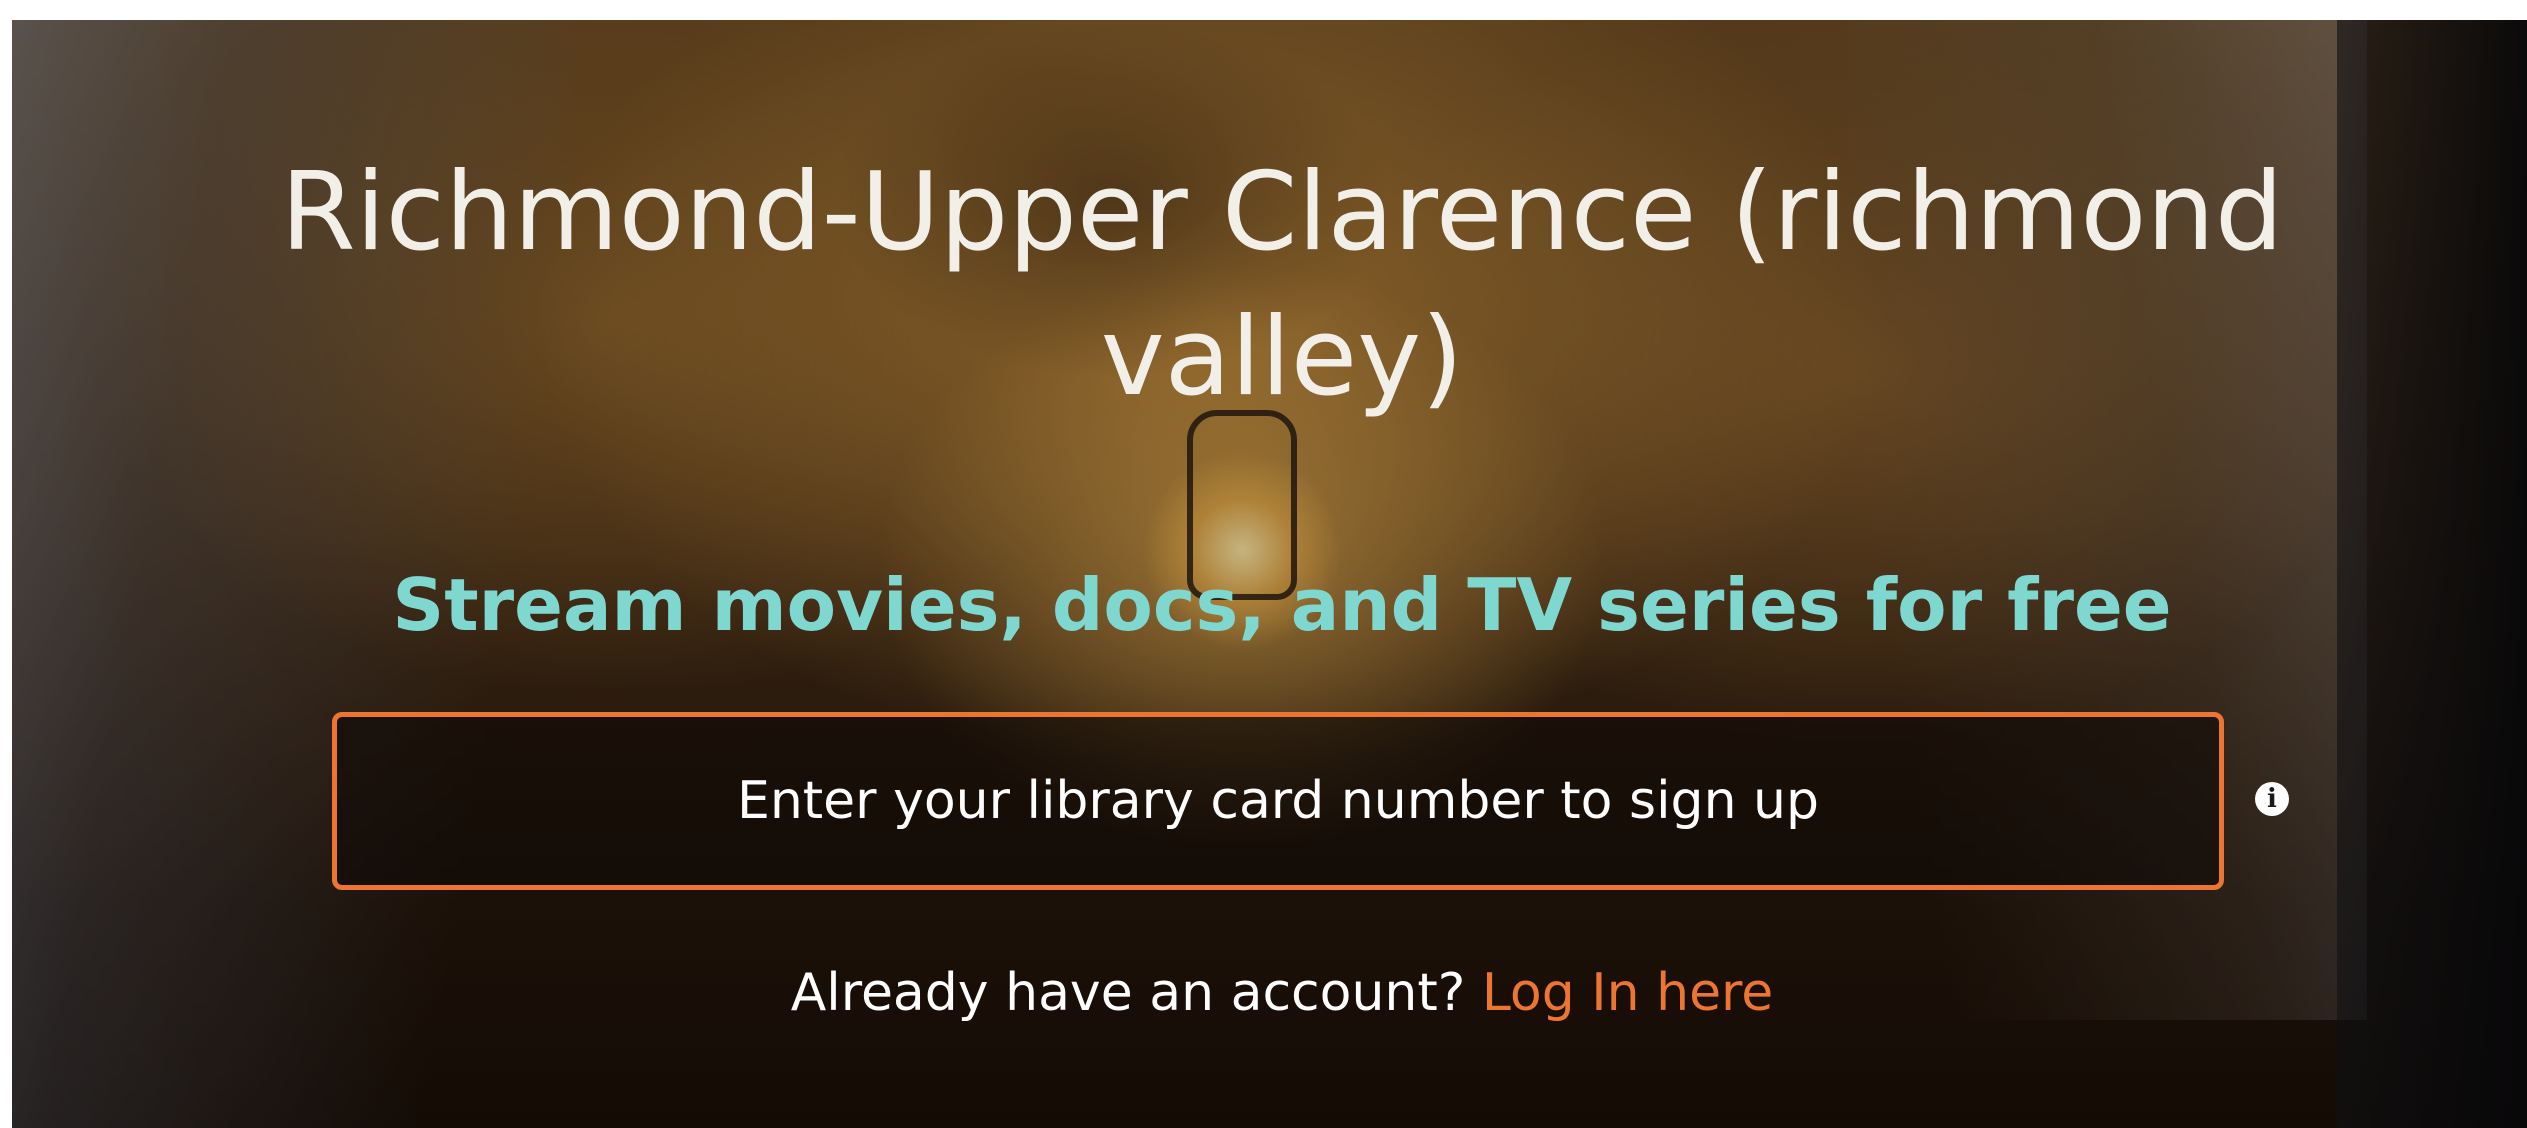 This screenshot has width=2527, height=1128. I want to click on login-link: Log In here, so click(1627, 993).